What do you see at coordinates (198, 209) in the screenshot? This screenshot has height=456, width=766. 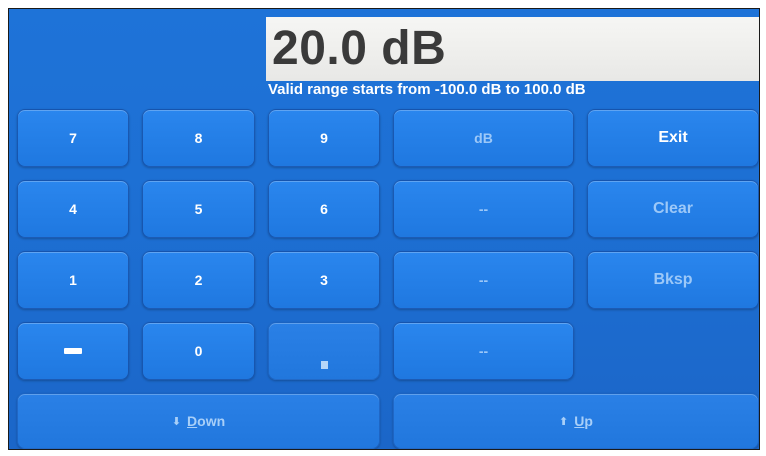 I see `key-5: 5` at bounding box center [198, 209].